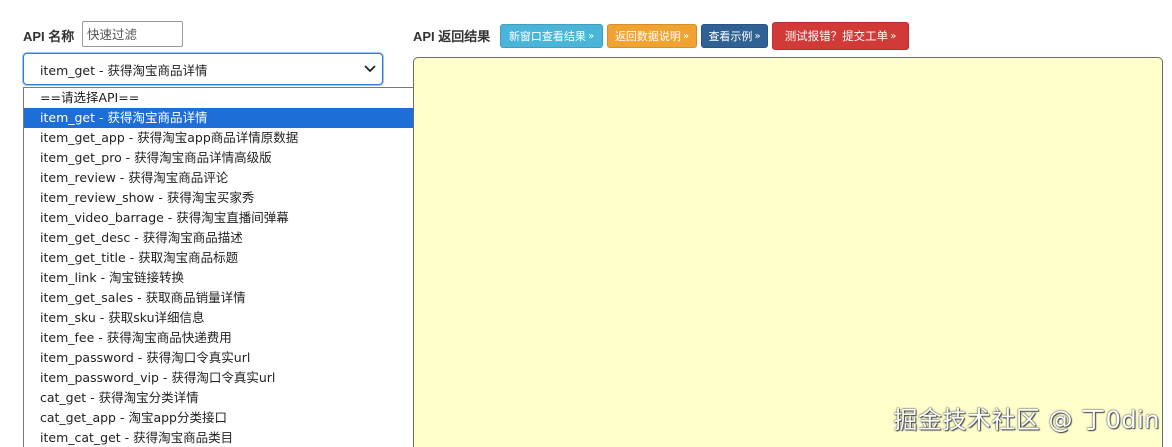  What do you see at coordinates (222, 98) in the screenshot?
I see `dropdown-option: ==请选择API==` at bounding box center [222, 98].